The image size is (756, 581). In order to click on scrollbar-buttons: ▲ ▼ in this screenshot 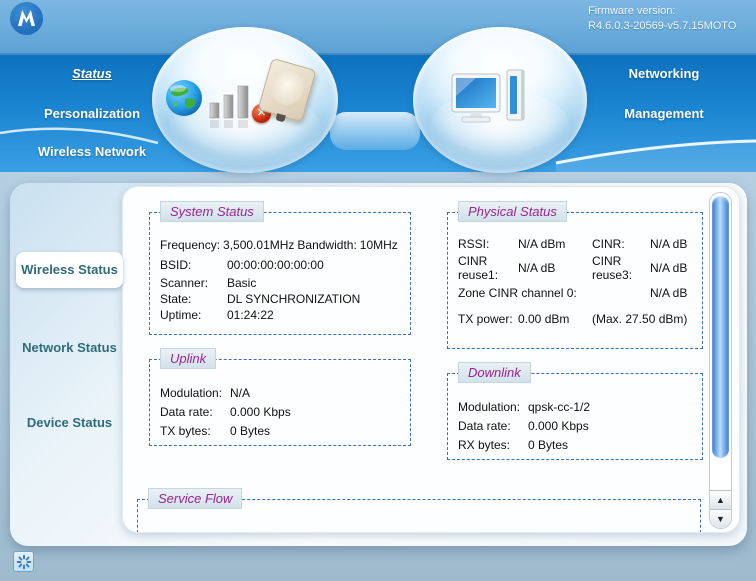, I will do `click(720, 509)`.